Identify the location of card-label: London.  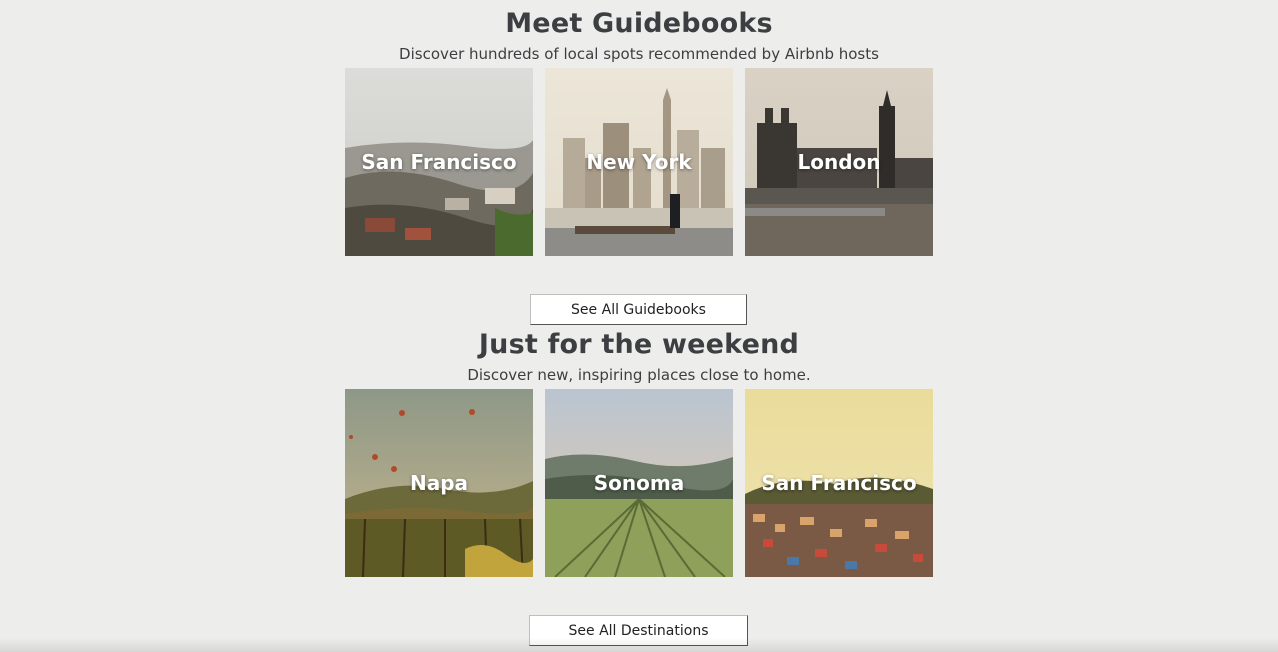
(839, 162).